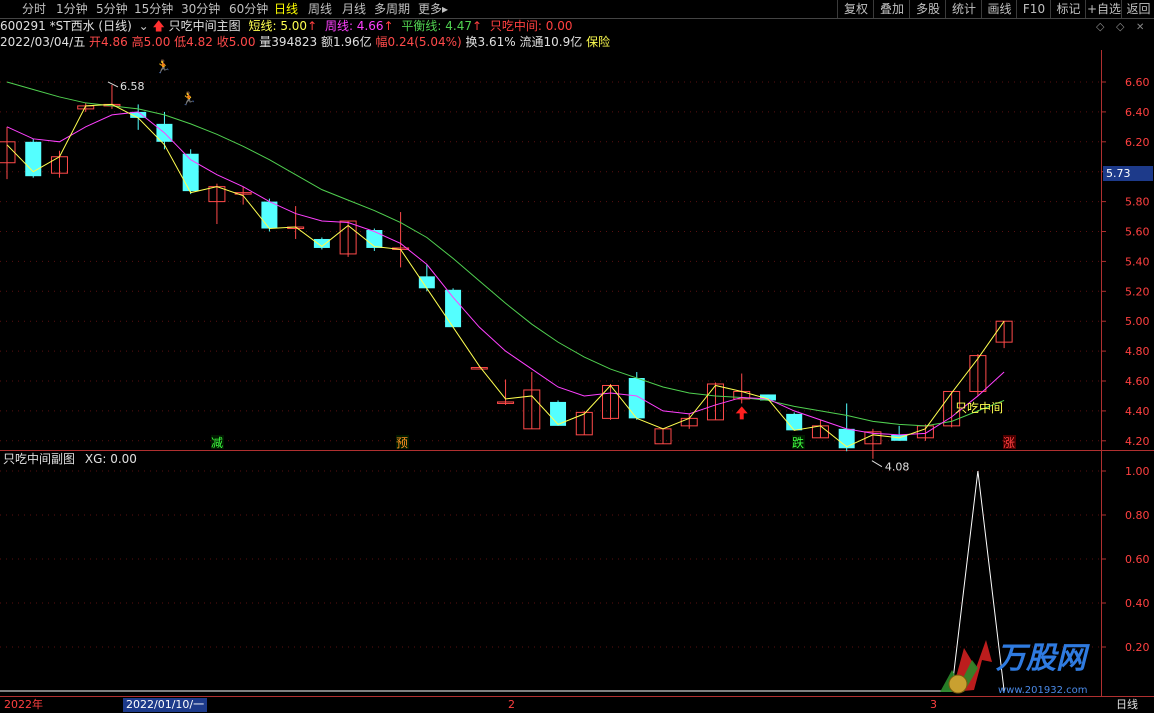 This screenshot has height=713, width=1154. What do you see at coordinates (320, 9) in the screenshot?
I see `period-tab-7: 周线` at bounding box center [320, 9].